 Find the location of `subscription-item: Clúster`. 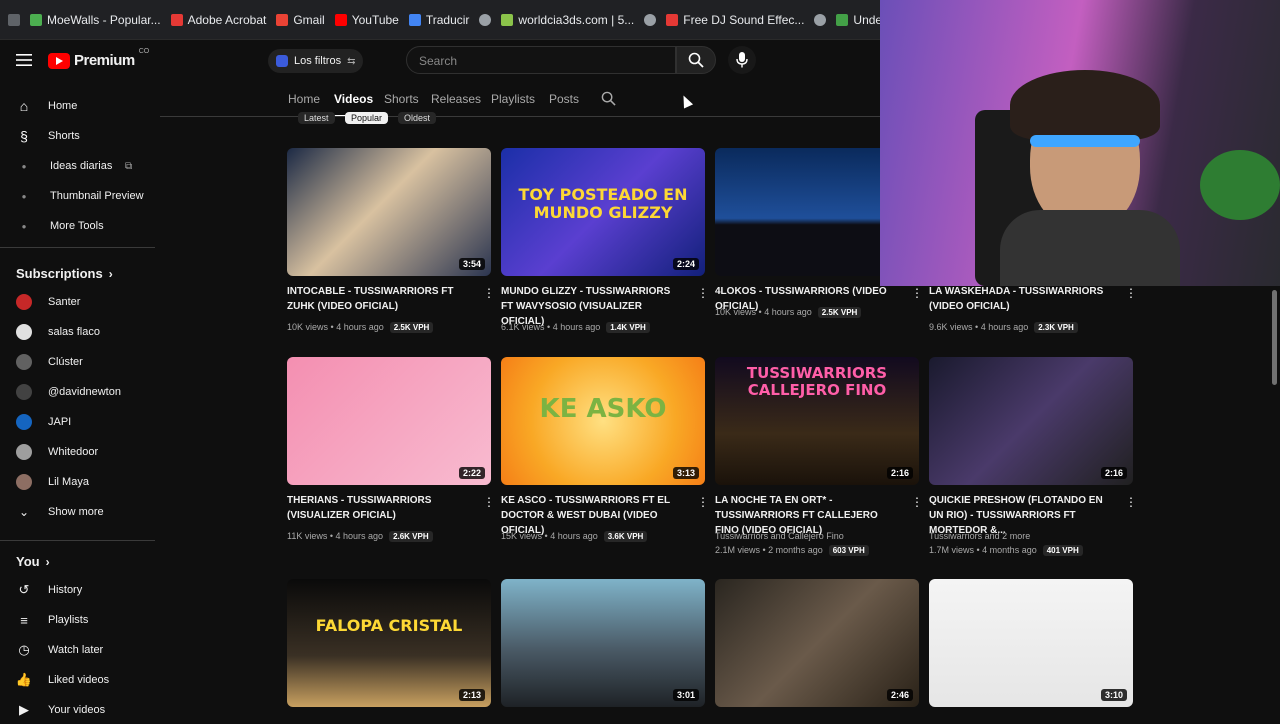

subscription-item: Clúster is located at coordinates (77, 362).